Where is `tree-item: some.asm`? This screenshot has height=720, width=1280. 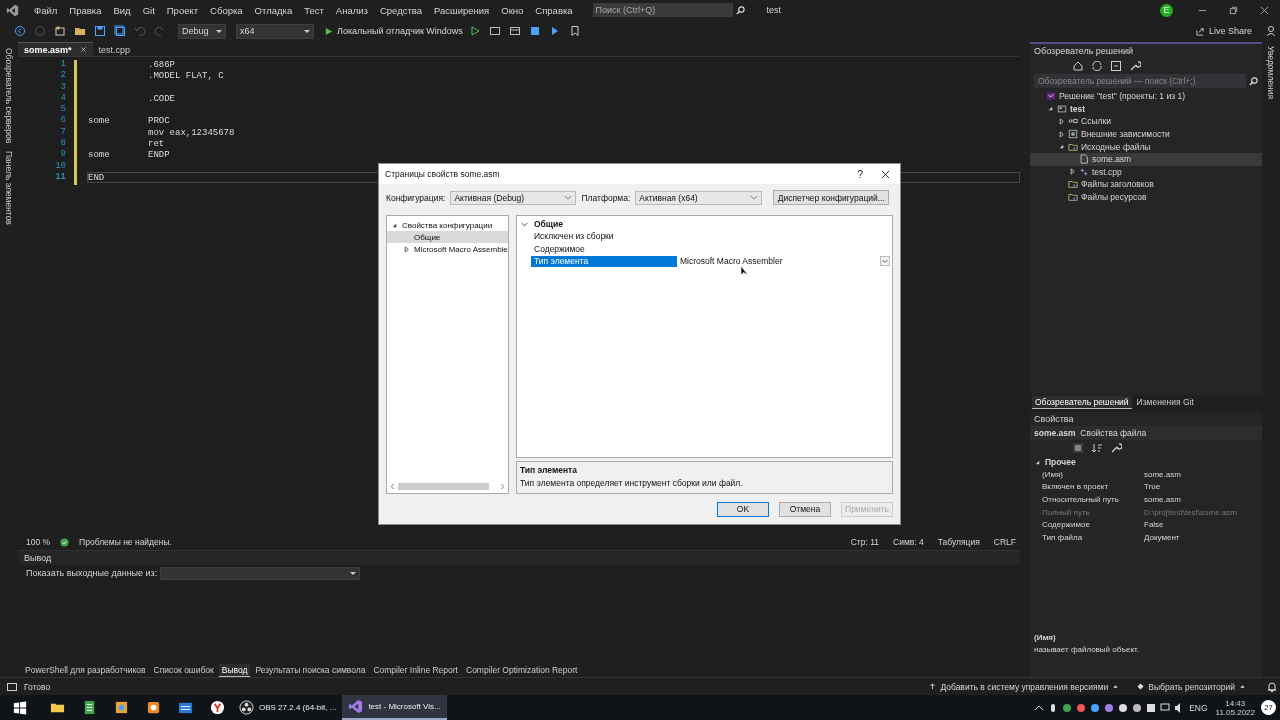
tree-item: some.asm is located at coordinates (1112, 159).